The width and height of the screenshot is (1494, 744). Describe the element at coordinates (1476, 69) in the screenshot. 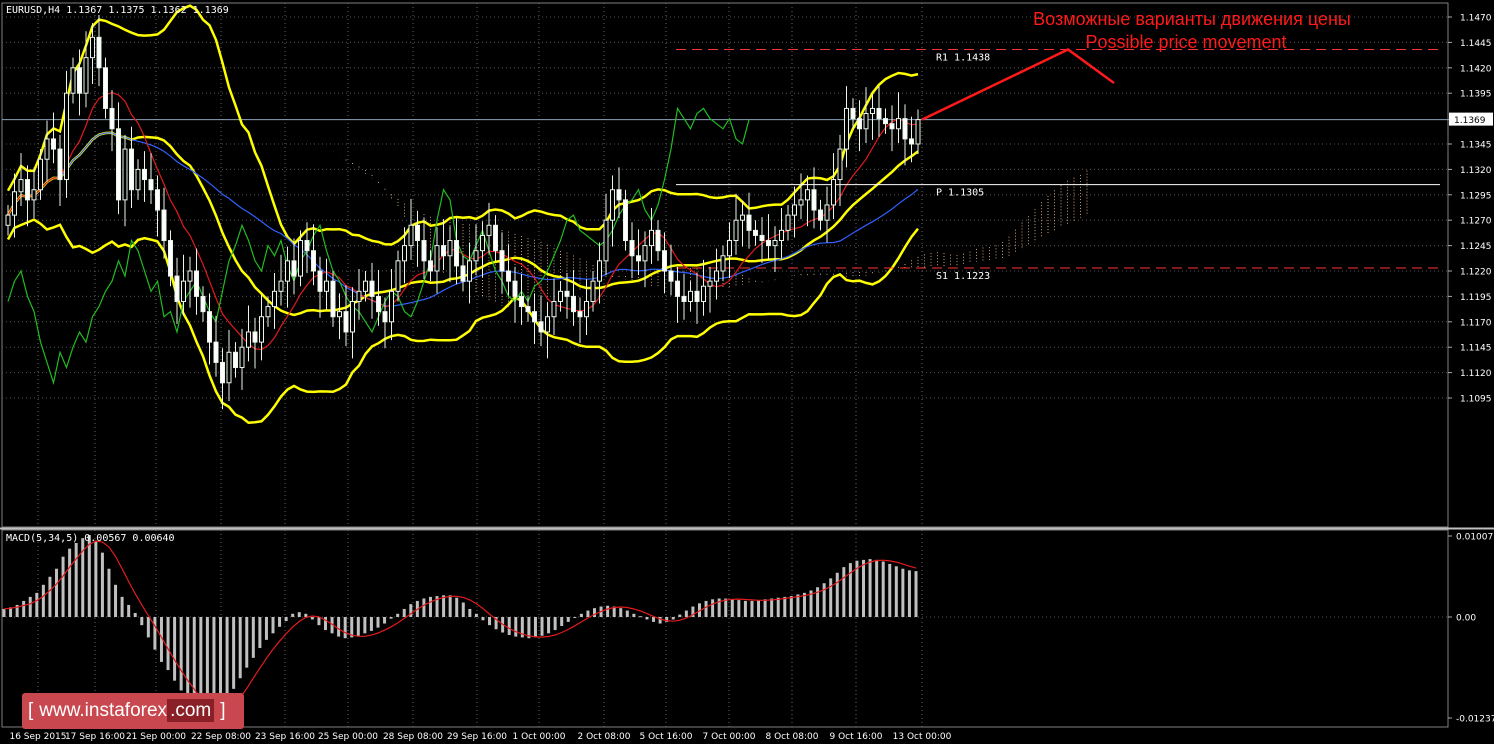

I see `y-tick-label: 1.1420` at that location.